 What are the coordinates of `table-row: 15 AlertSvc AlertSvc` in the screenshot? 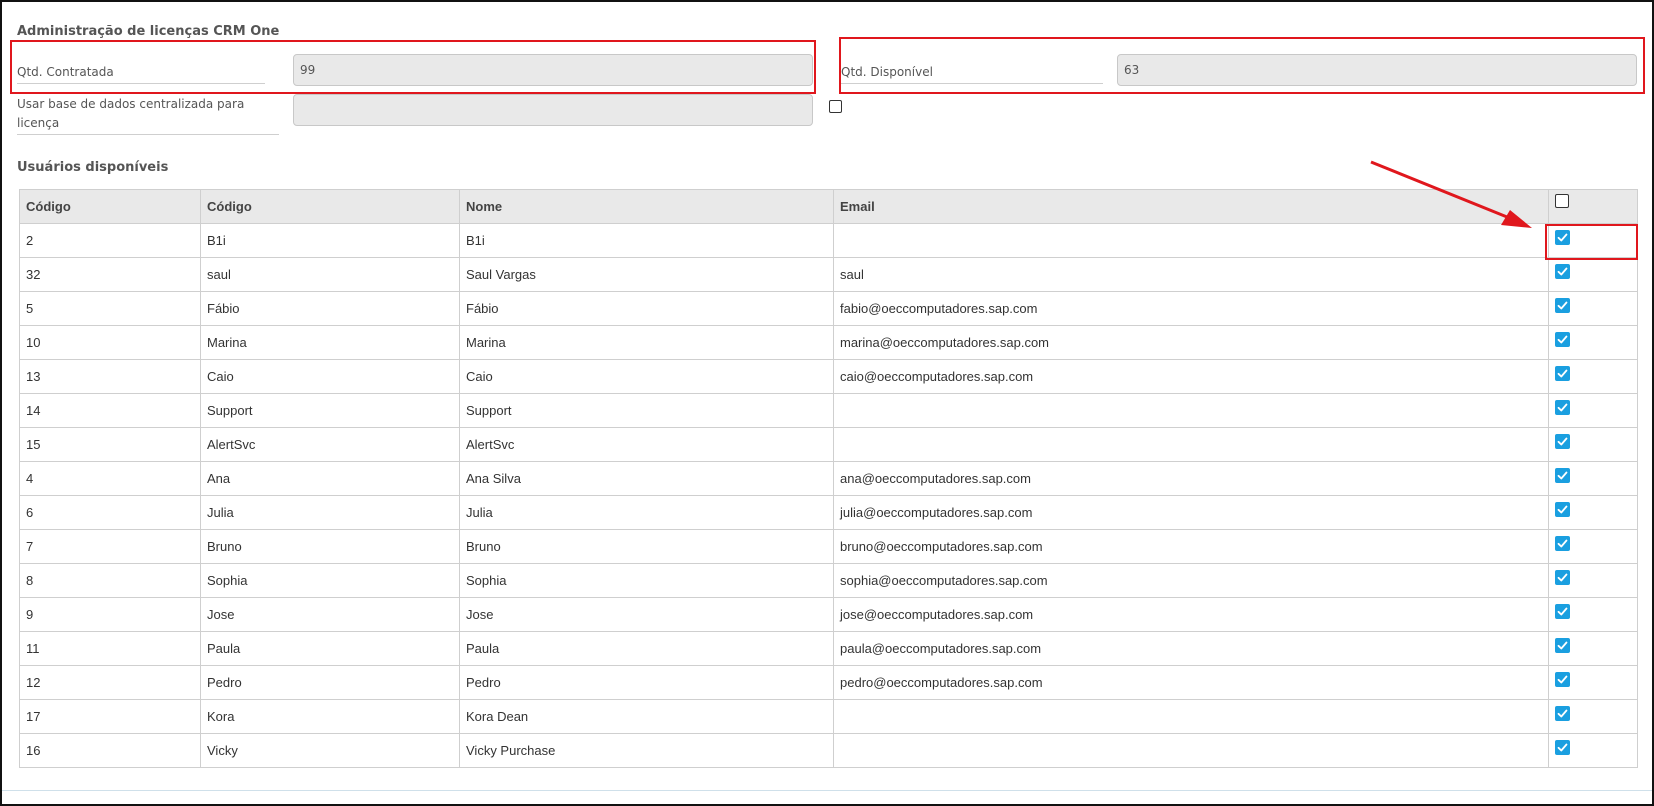 It's located at (828, 444).